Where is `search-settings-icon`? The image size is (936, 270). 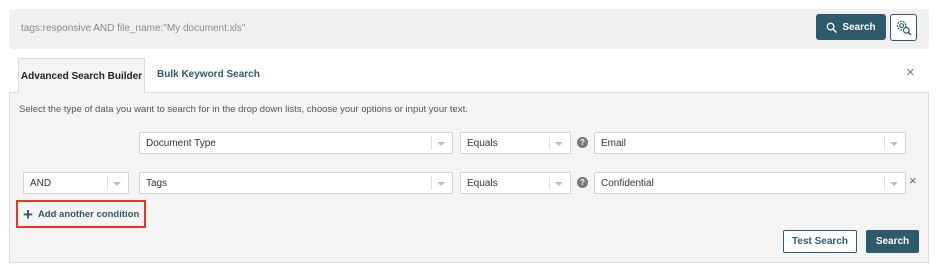 search-settings-icon is located at coordinates (904, 28).